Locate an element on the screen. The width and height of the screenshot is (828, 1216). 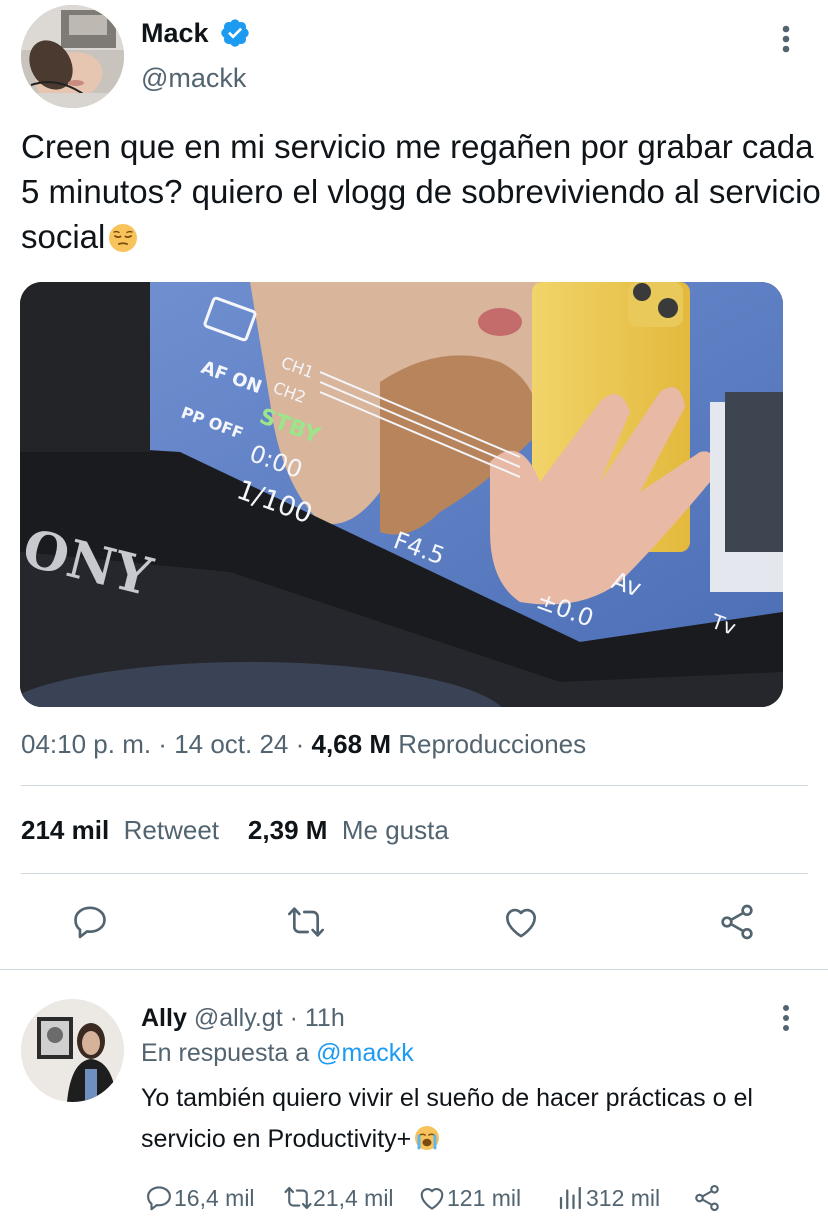
verified-badge-icon is located at coordinates (235, 33).